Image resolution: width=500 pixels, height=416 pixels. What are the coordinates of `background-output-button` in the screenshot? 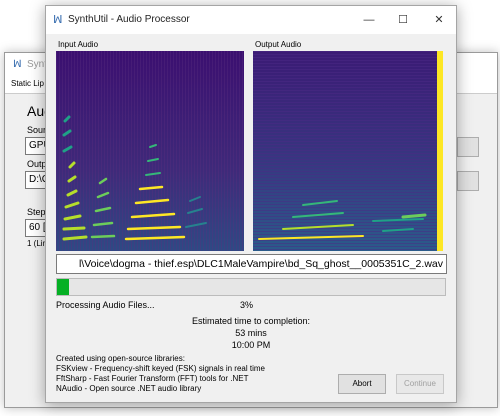 It's located at (468, 181).